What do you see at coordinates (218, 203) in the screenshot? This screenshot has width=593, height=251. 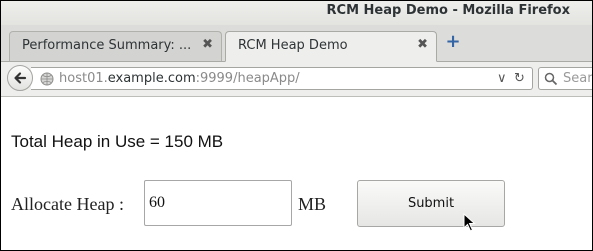 I see `allocate-heap-input` at bounding box center [218, 203].